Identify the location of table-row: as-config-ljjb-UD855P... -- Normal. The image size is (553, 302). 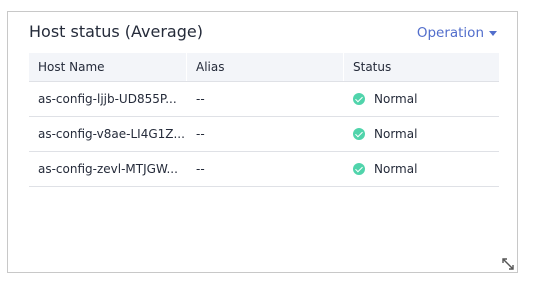
(264, 99).